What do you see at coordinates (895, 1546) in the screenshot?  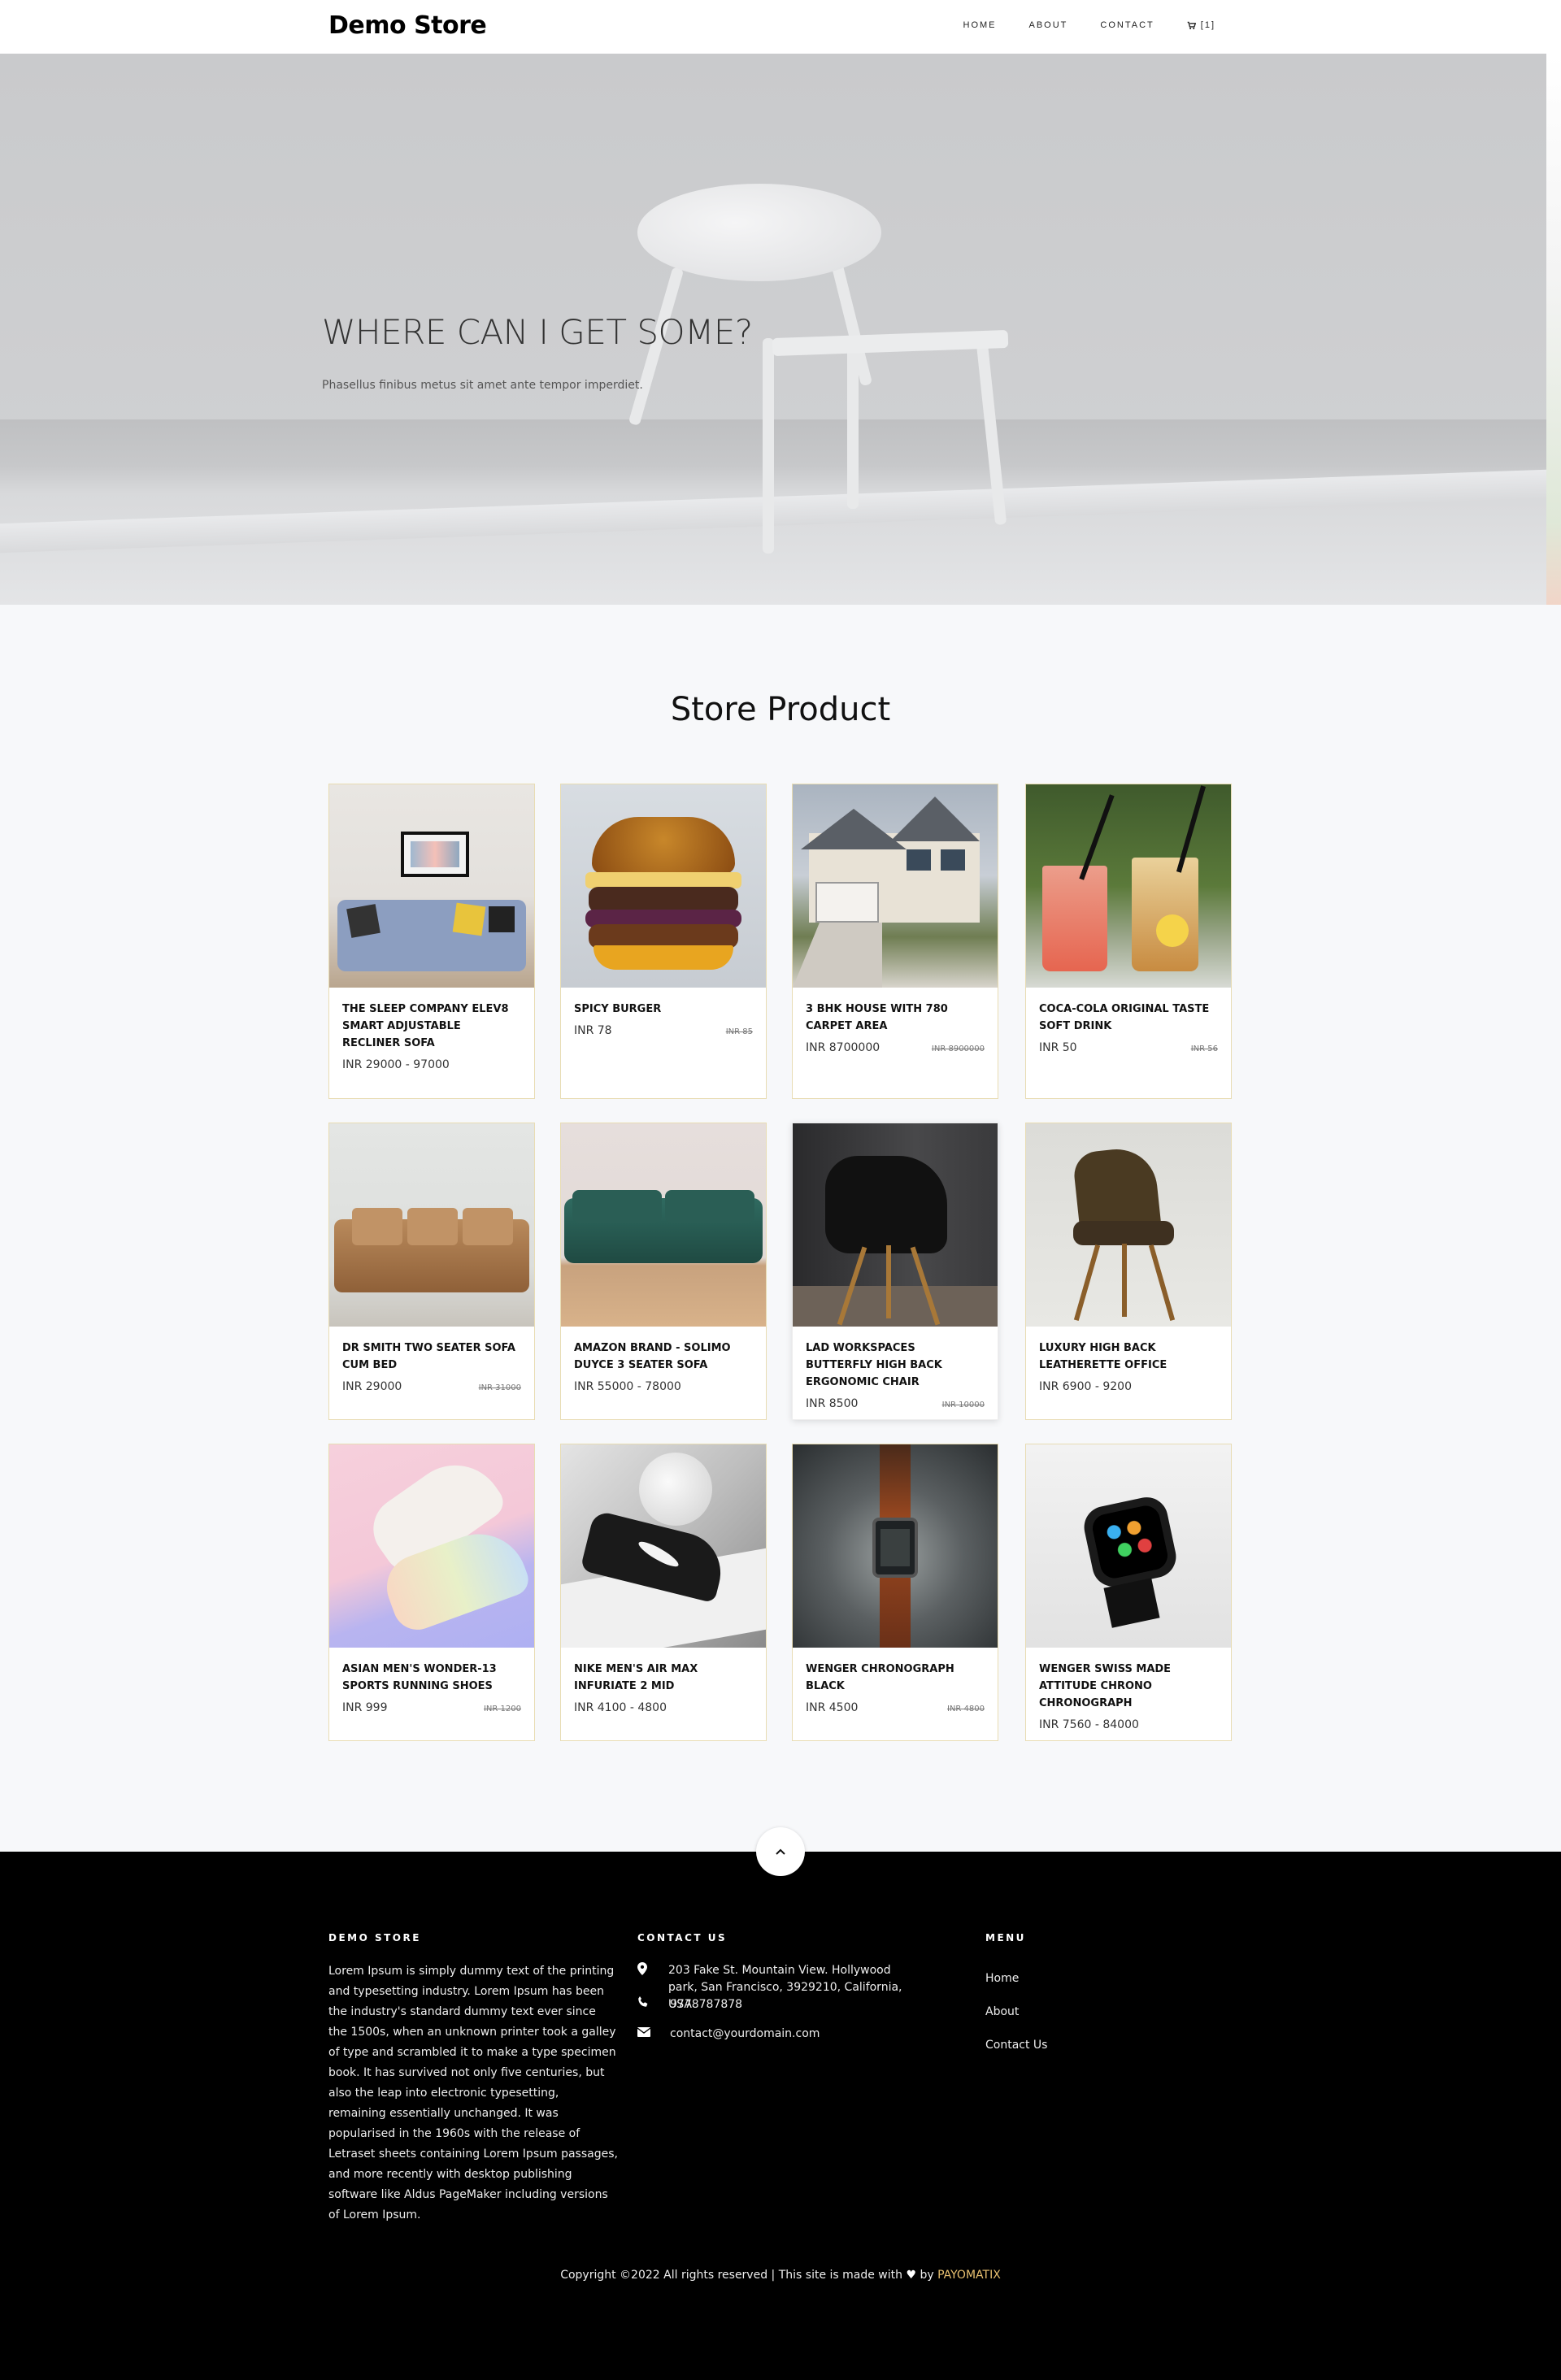 I see `product-image-chronograph` at bounding box center [895, 1546].